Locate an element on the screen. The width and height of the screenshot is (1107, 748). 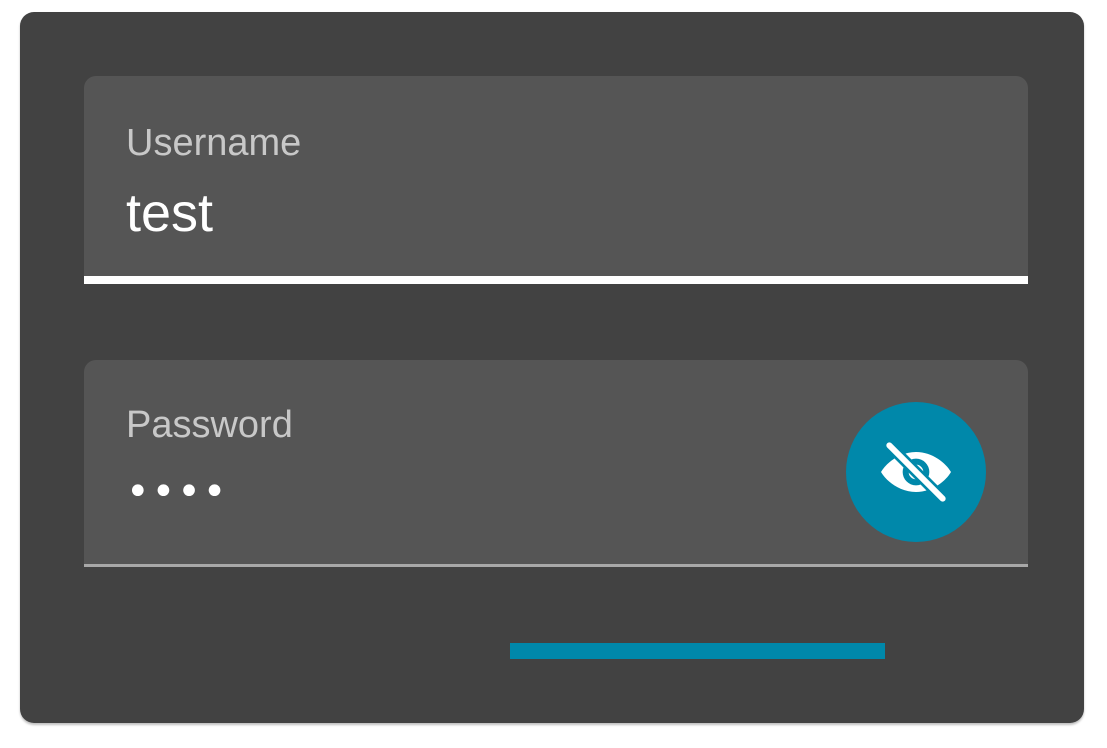
password-underline is located at coordinates (556, 565).